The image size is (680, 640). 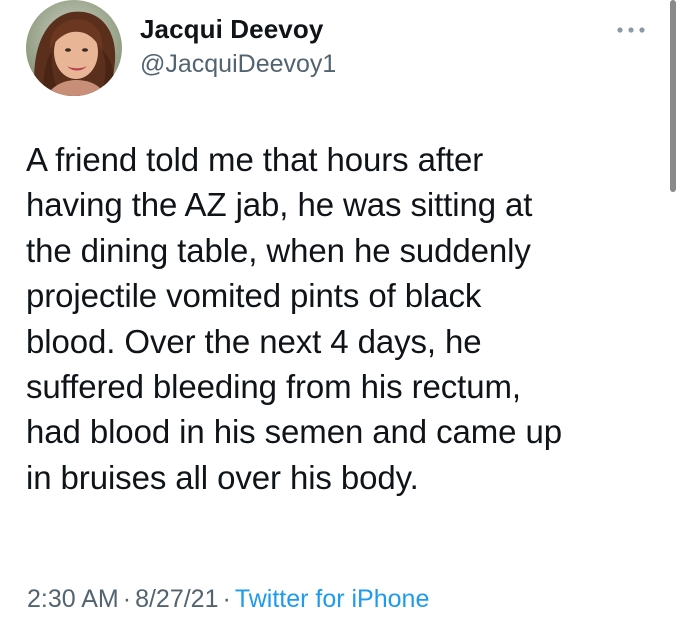 I want to click on avatar, so click(x=74, y=48).